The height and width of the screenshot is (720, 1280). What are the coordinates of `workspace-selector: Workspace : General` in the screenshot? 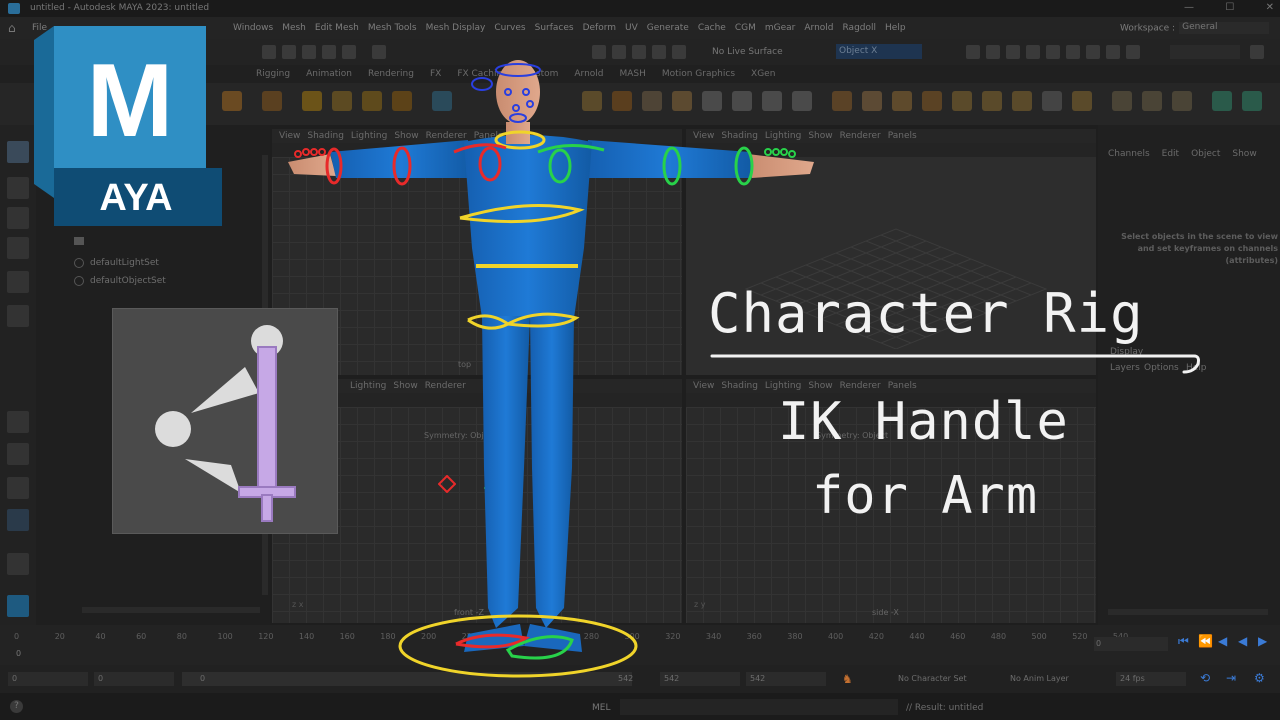 It's located at (1195, 28).